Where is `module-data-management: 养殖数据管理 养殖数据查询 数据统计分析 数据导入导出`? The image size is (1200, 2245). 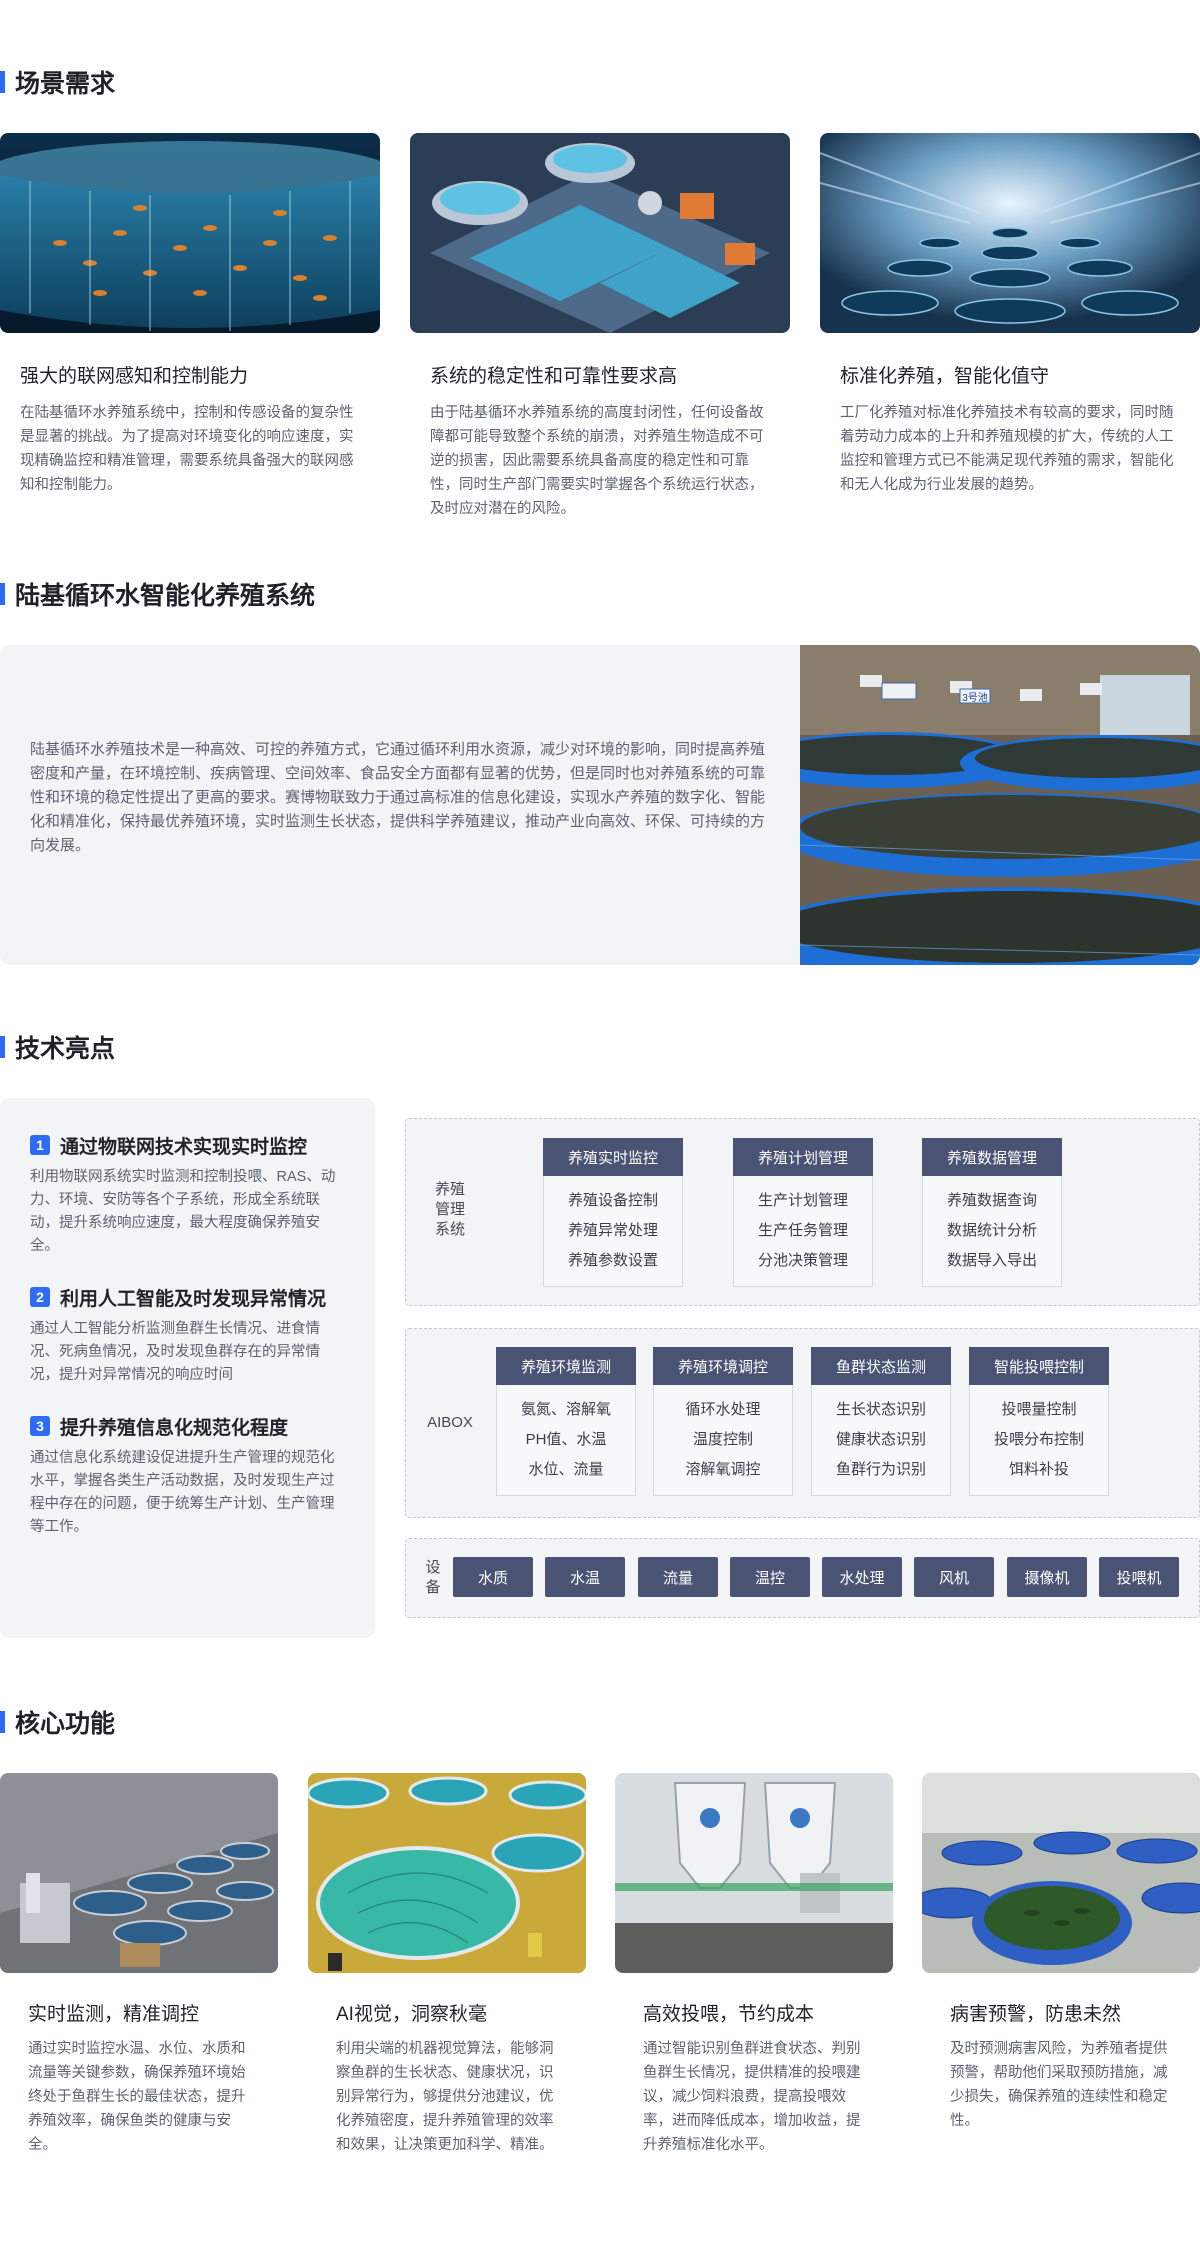 module-data-management: 养殖数据管理 养殖数据查询 数据统计分析 数据导入导出 is located at coordinates (992, 1212).